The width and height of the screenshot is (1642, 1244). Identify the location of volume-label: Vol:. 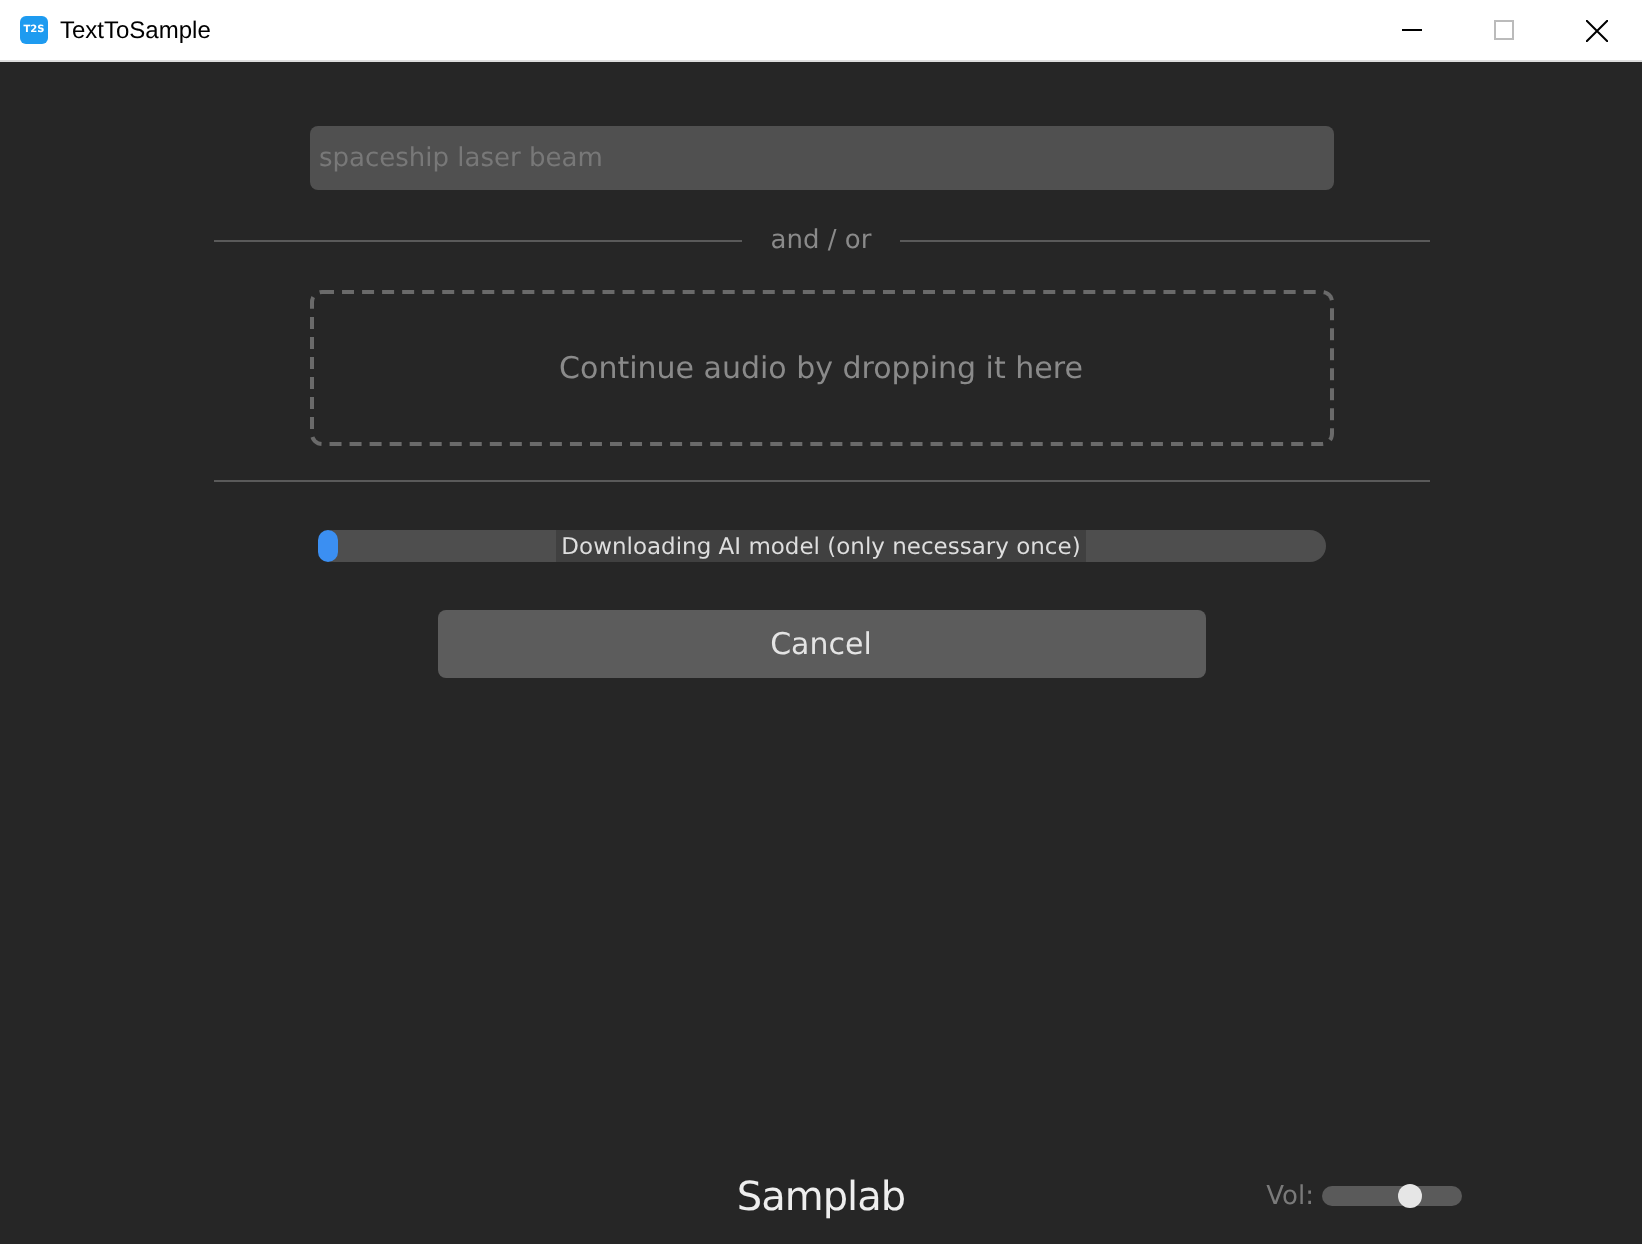
(1290, 1196).